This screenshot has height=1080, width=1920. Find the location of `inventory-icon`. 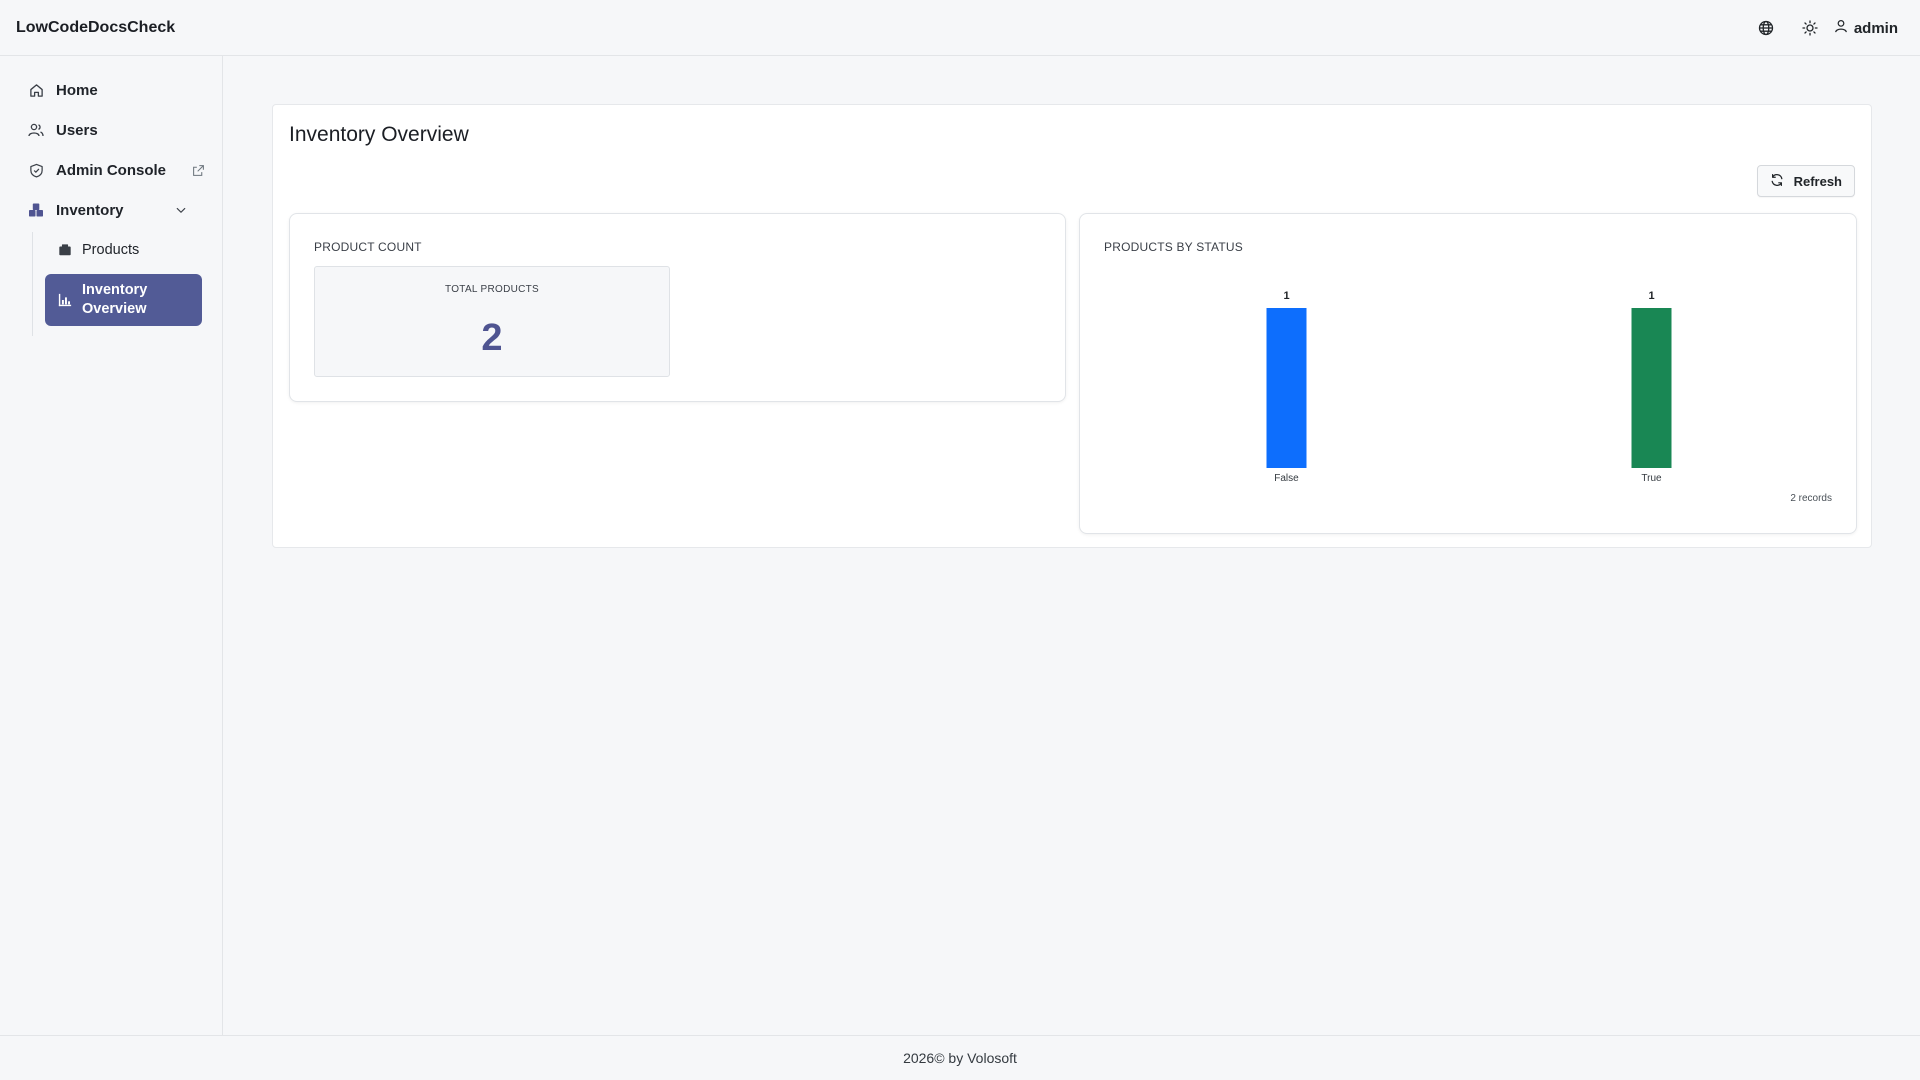

inventory-icon is located at coordinates (36, 210).